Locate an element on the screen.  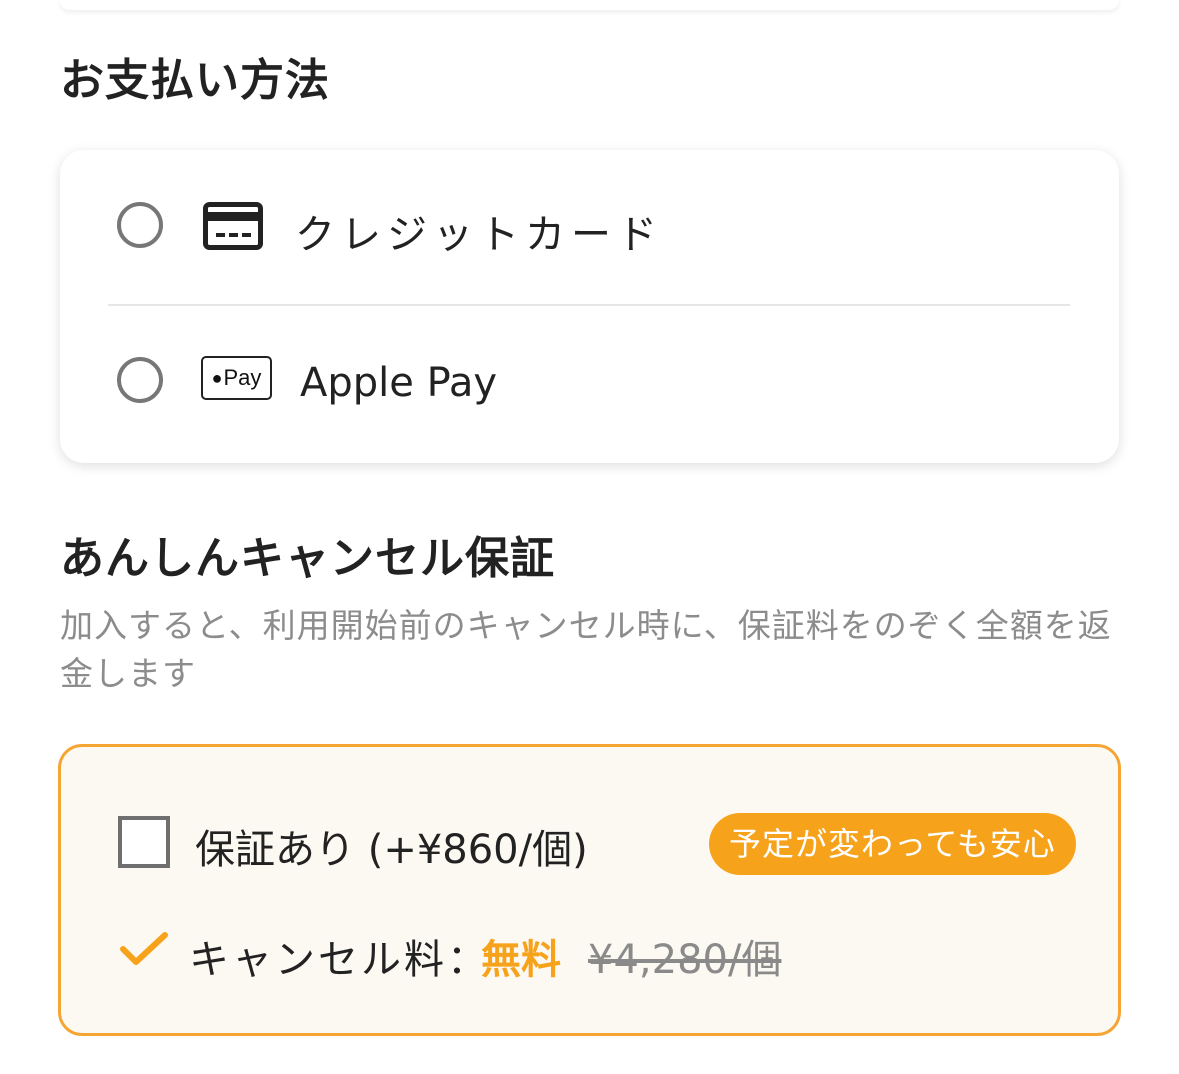
cancel-guarantee-description: 加入すると、利用開始前のキャンセル時に、保証料をのぞく全額を返金します is located at coordinates (586, 649).